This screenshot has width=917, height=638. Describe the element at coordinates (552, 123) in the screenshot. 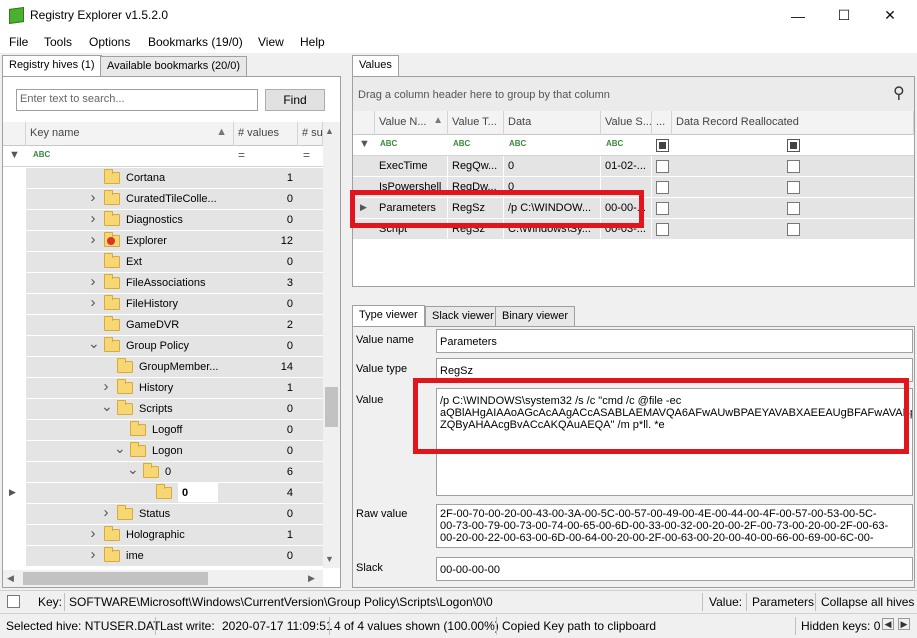

I see `column-data: Data` at that location.